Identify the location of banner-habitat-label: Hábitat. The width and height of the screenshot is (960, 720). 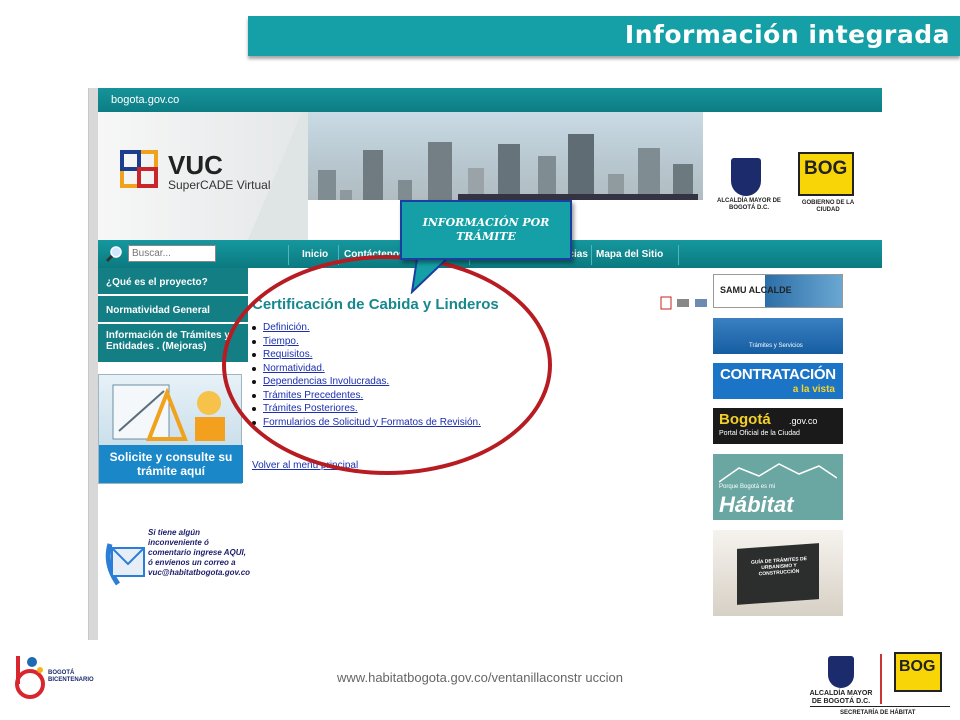
(756, 504).